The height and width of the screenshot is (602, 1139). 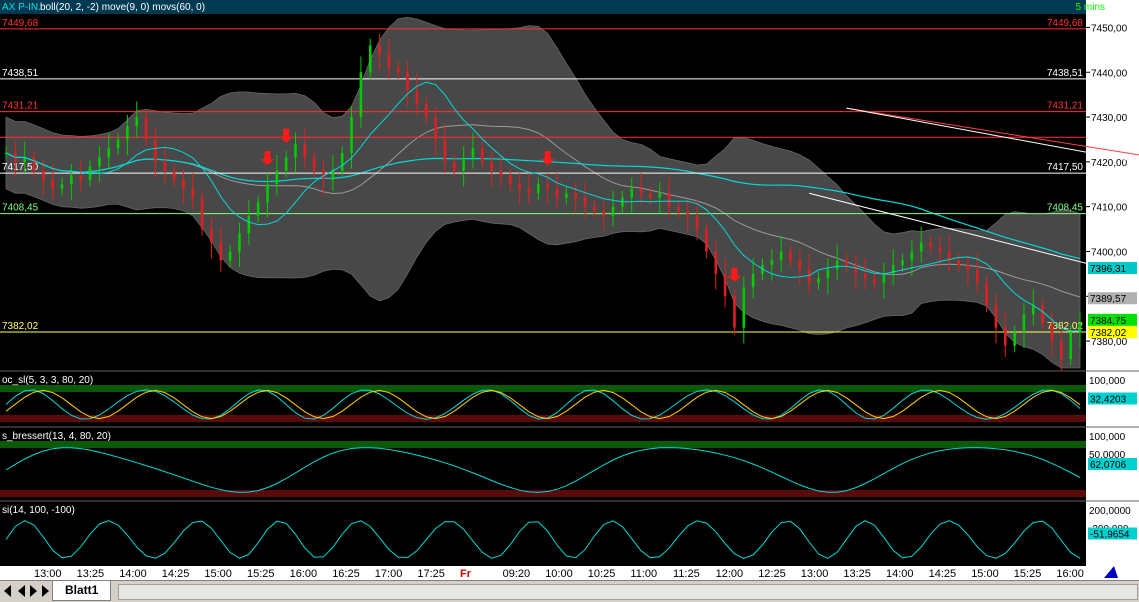 What do you see at coordinates (21, 7) in the screenshot?
I see `instrument-label: AX P-IN.` at bounding box center [21, 7].